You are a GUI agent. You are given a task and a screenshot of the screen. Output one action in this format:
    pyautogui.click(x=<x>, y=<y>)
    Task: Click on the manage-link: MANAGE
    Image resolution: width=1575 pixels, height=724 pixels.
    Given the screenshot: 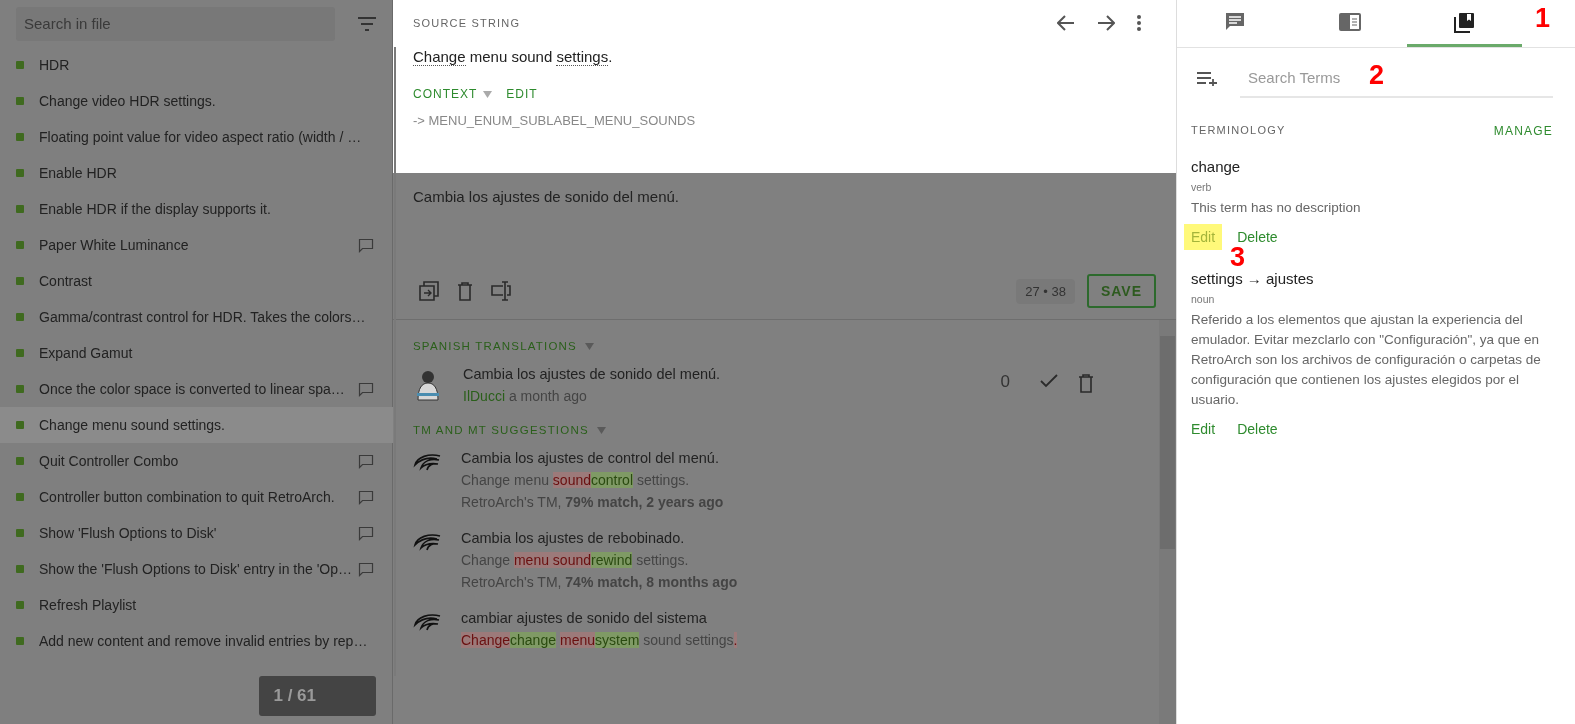 What is the action you would take?
    pyautogui.click(x=1523, y=131)
    